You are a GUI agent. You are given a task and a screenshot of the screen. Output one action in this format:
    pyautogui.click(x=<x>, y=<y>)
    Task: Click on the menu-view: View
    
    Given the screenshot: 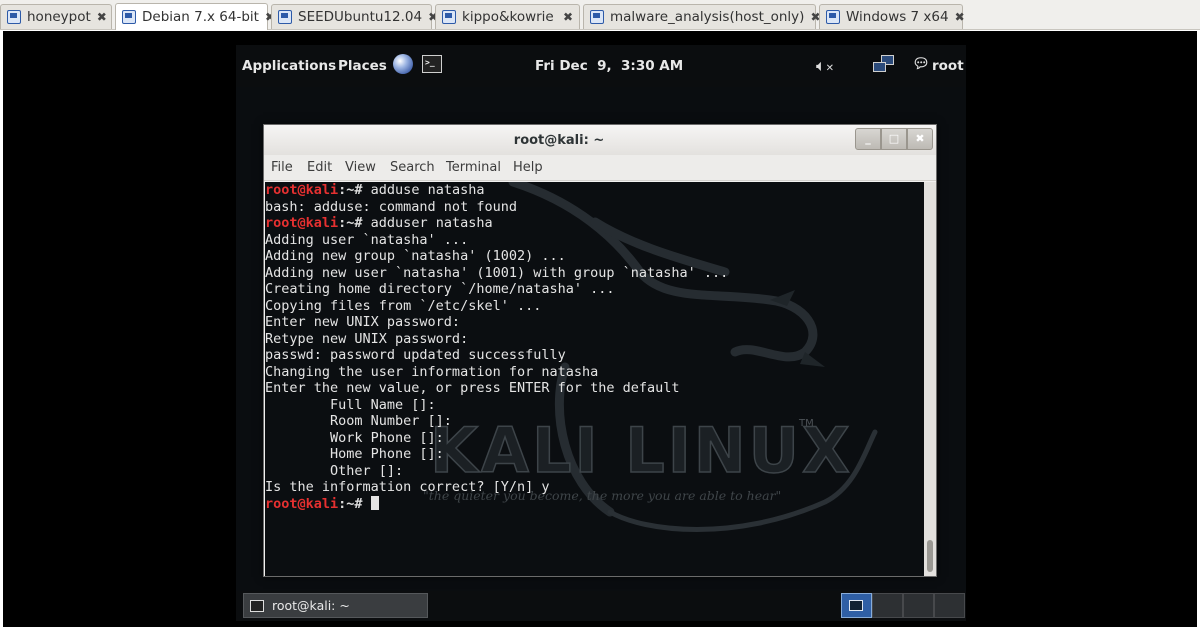 What is the action you would take?
    pyautogui.click(x=360, y=167)
    